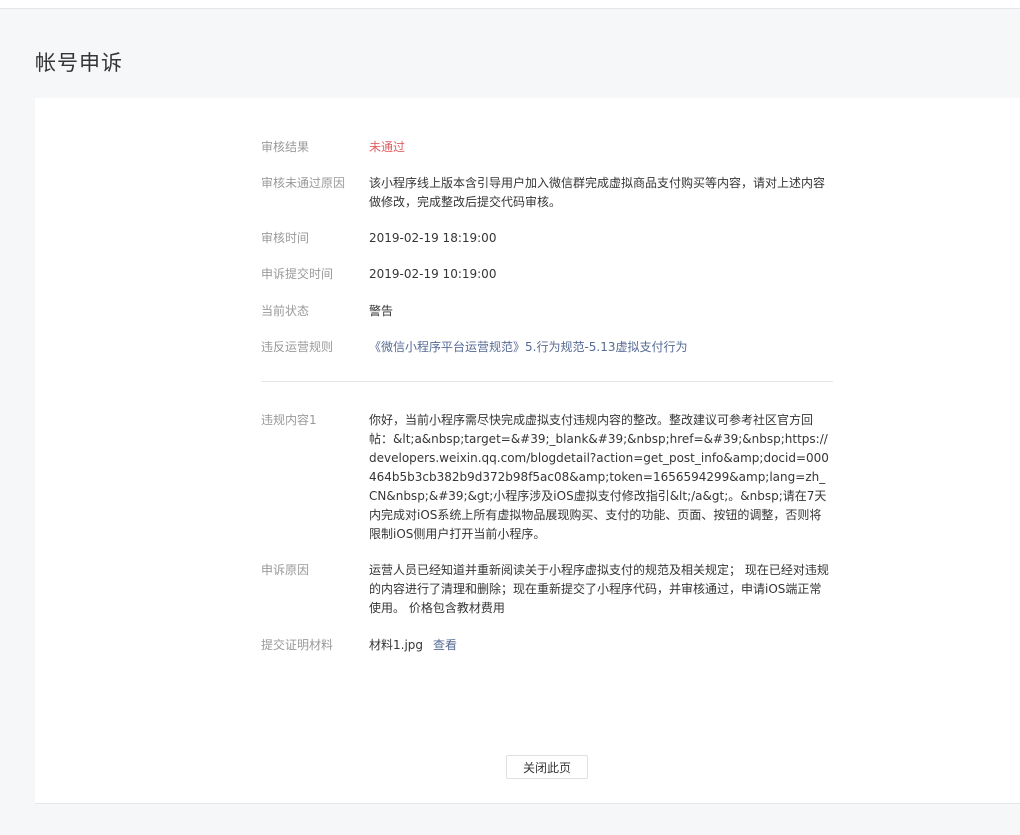 Image resolution: width=1020 pixels, height=835 pixels. I want to click on top-bar, so click(510, 4).